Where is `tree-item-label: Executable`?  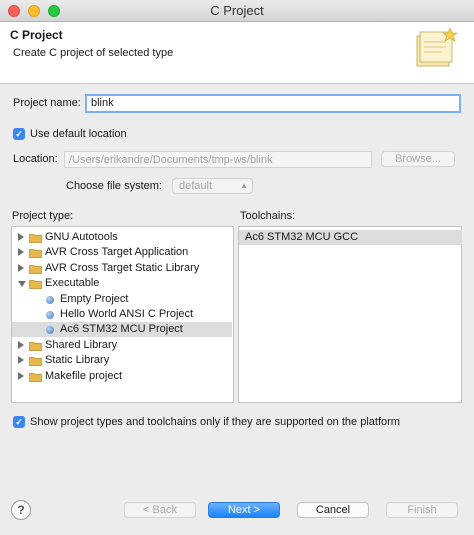 tree-item-label: Executable is located at coordinates (72, 283).